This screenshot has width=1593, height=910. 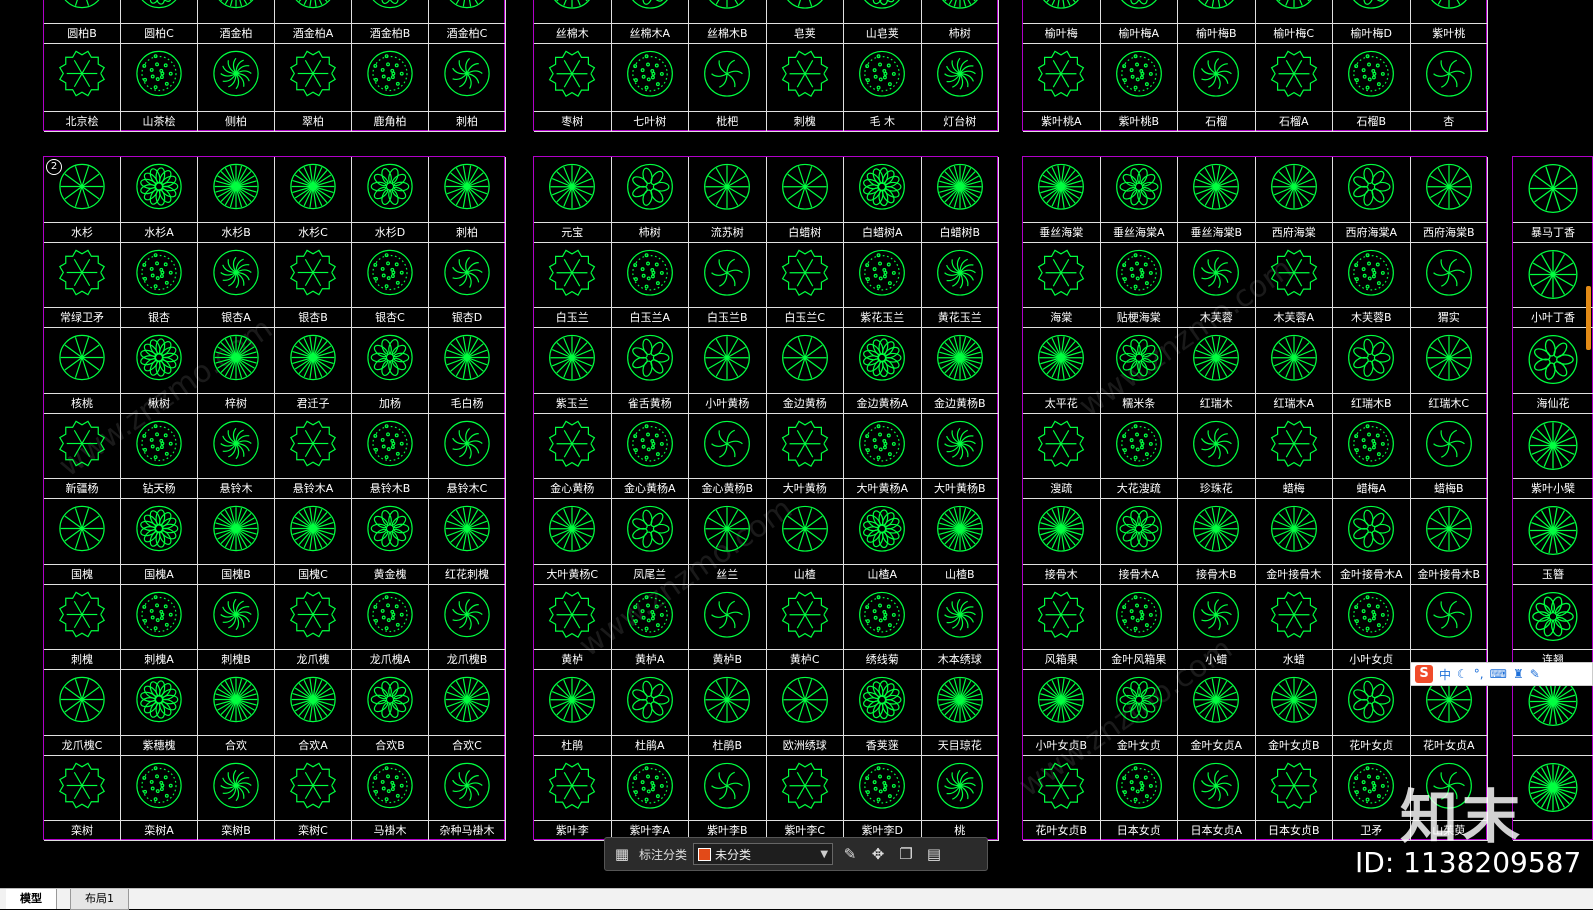 What do you see at coordinates (1295, 713) in the screenshot?
I see `plant-symbol-cell: 金叶女贞B` at bounding box center [1295, 713].